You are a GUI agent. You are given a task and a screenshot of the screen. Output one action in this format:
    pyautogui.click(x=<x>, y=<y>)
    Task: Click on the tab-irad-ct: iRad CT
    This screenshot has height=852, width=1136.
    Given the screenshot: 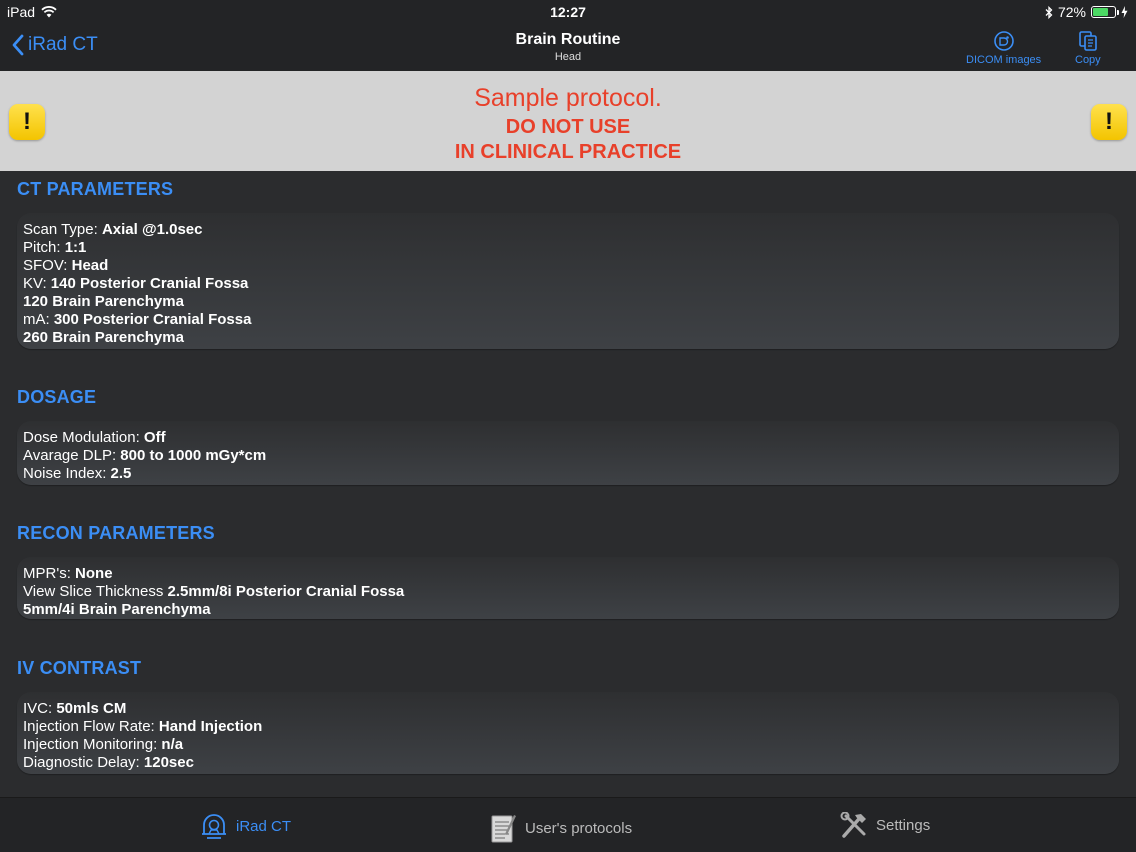 What is the action you would take?
    pyautogui.click(x=245, y=826)
    